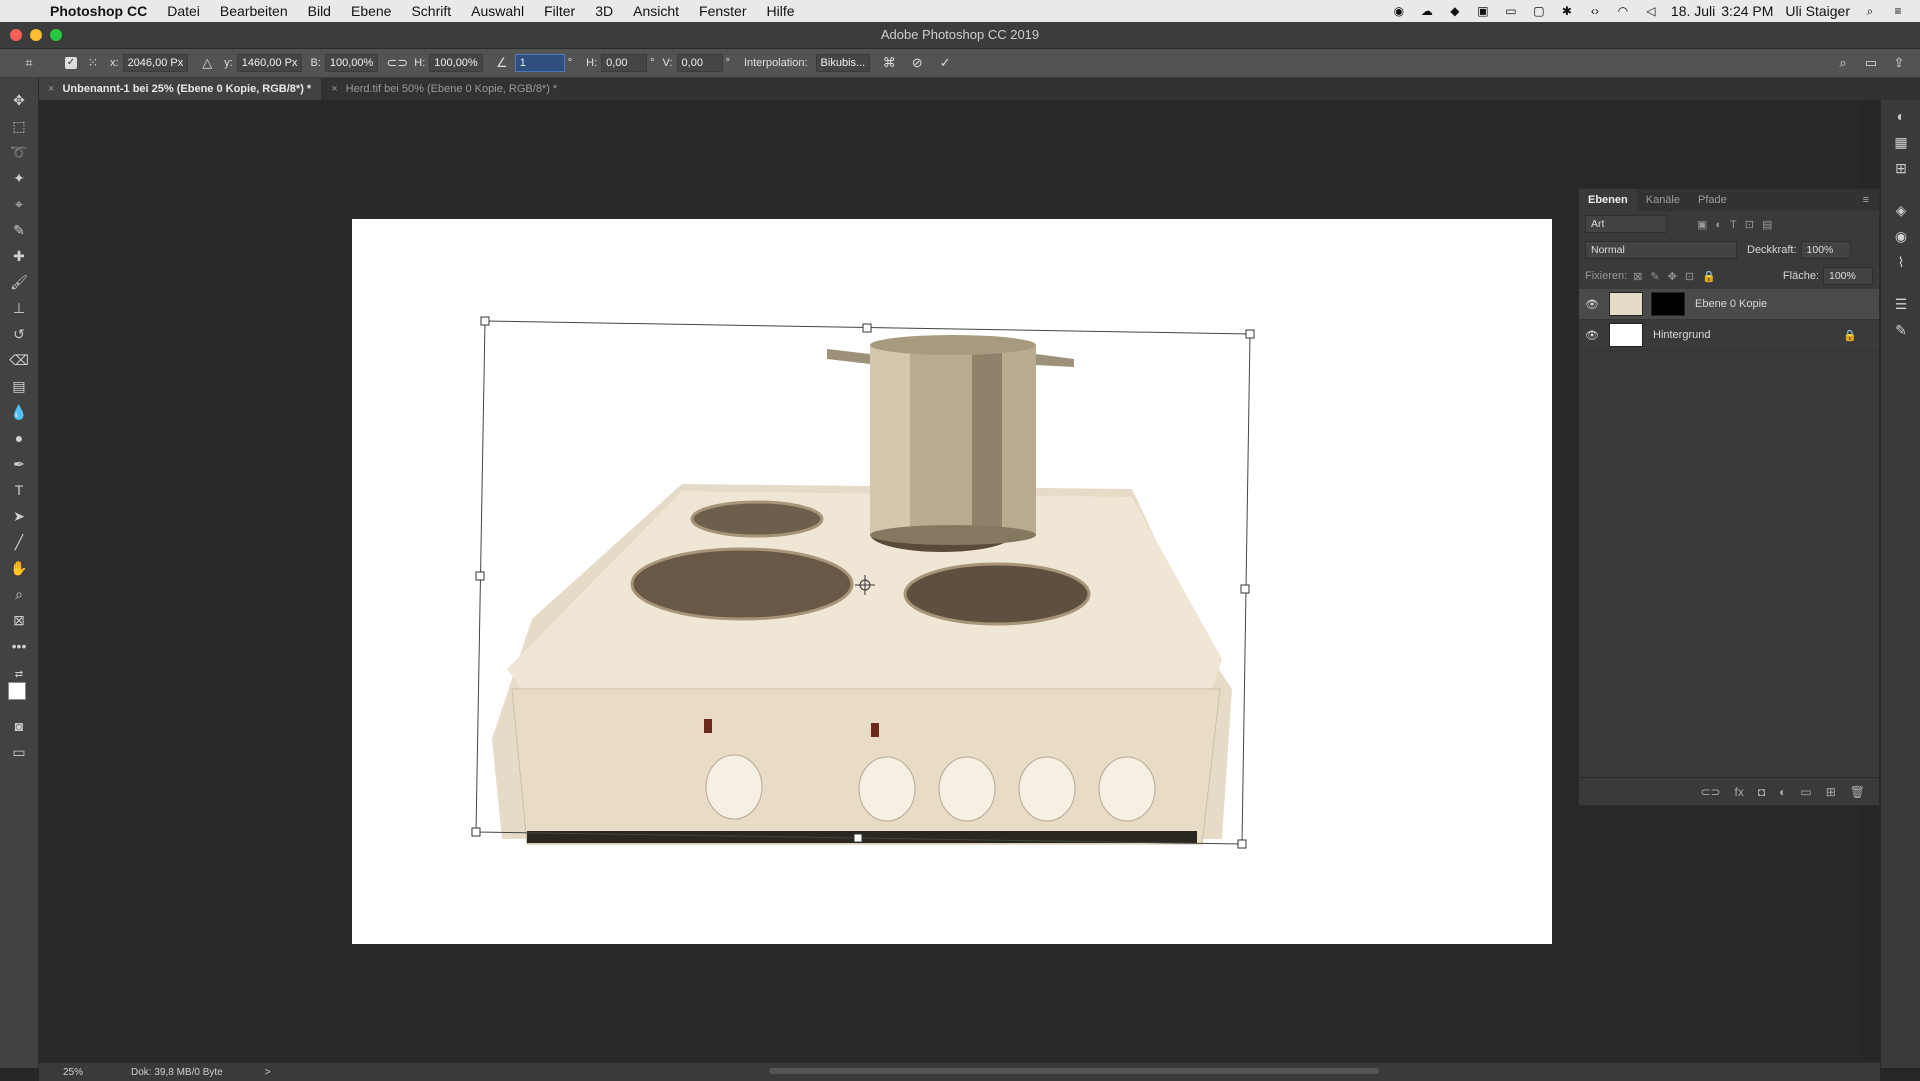  I want to click on color-panel-icon: ◐, so click(1901, 116).